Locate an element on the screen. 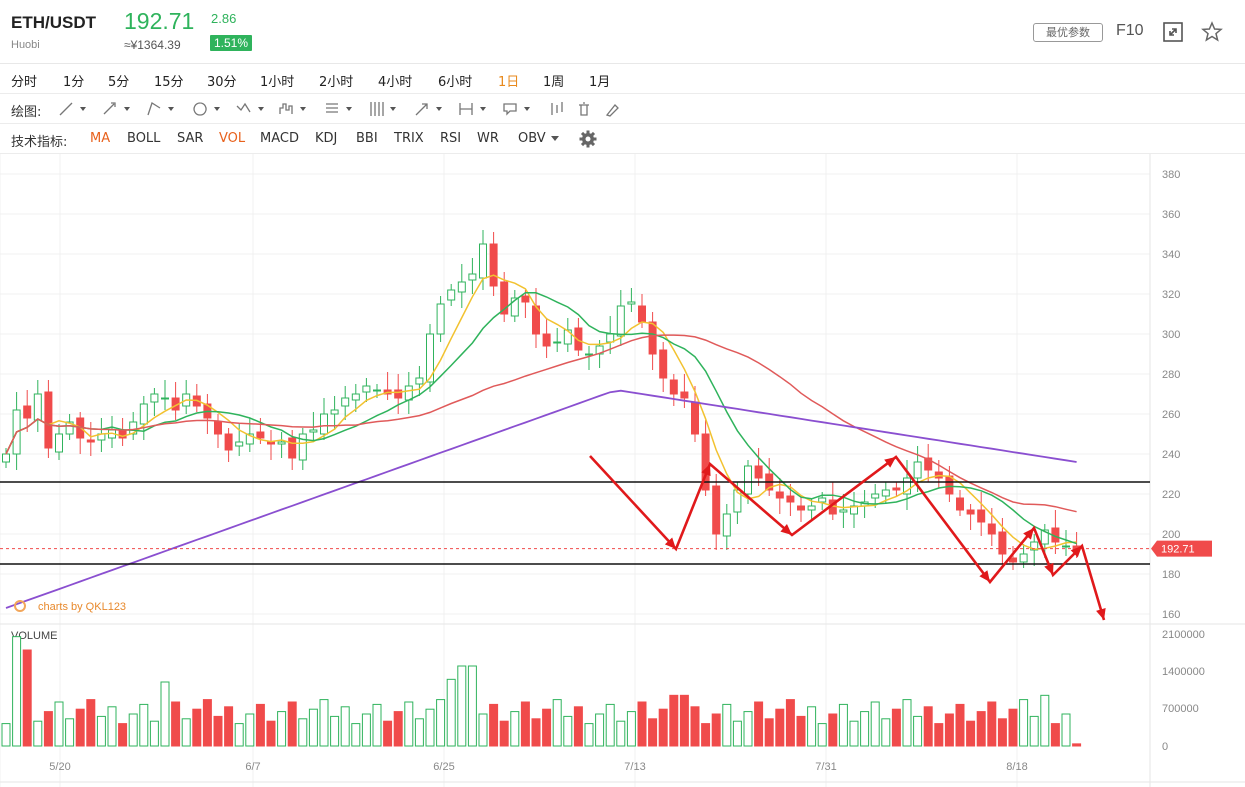  indicator-tab: VOL is located at coordinates (232, 138).